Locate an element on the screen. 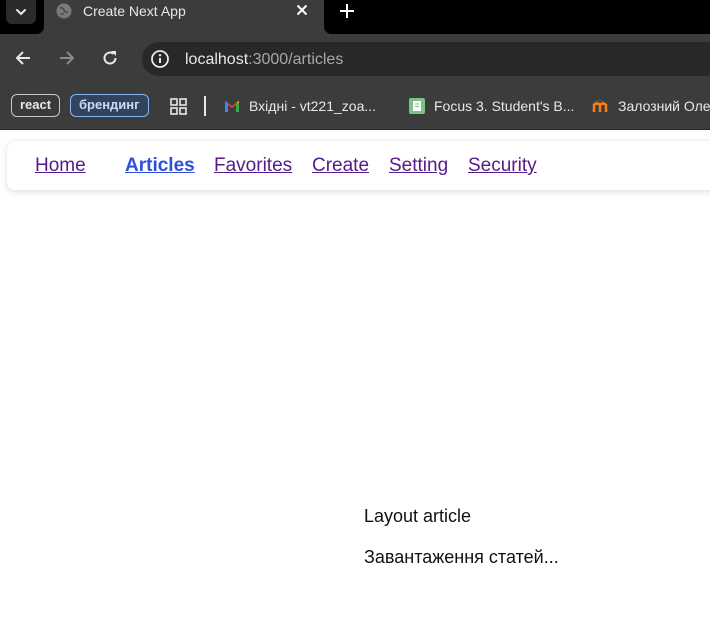  nav-link-home: Home is located at coordinates (60, 166).